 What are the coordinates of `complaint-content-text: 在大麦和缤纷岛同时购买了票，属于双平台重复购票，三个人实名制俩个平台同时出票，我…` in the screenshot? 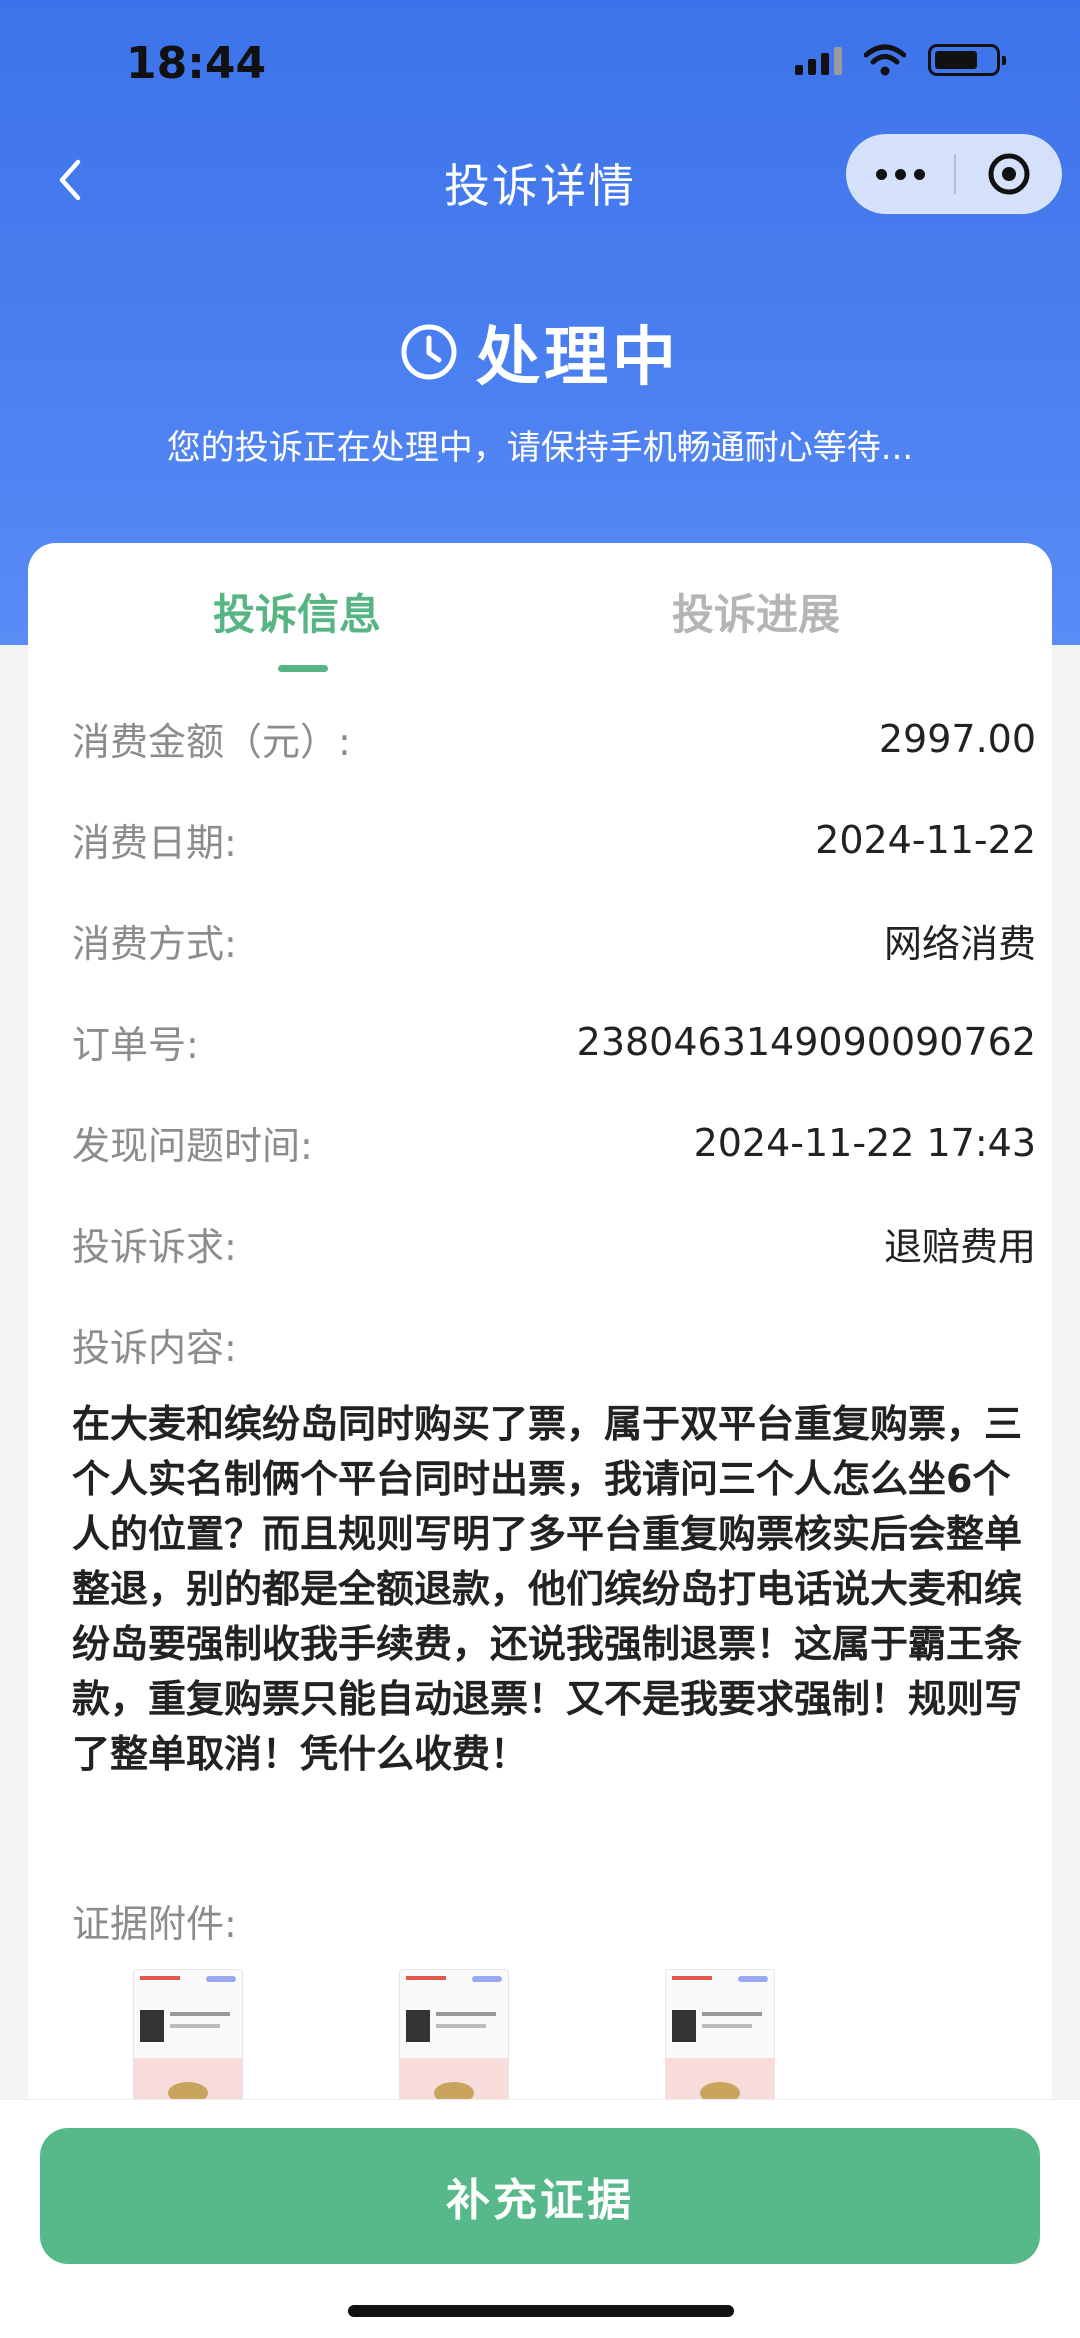 It's located at (547, 1589).